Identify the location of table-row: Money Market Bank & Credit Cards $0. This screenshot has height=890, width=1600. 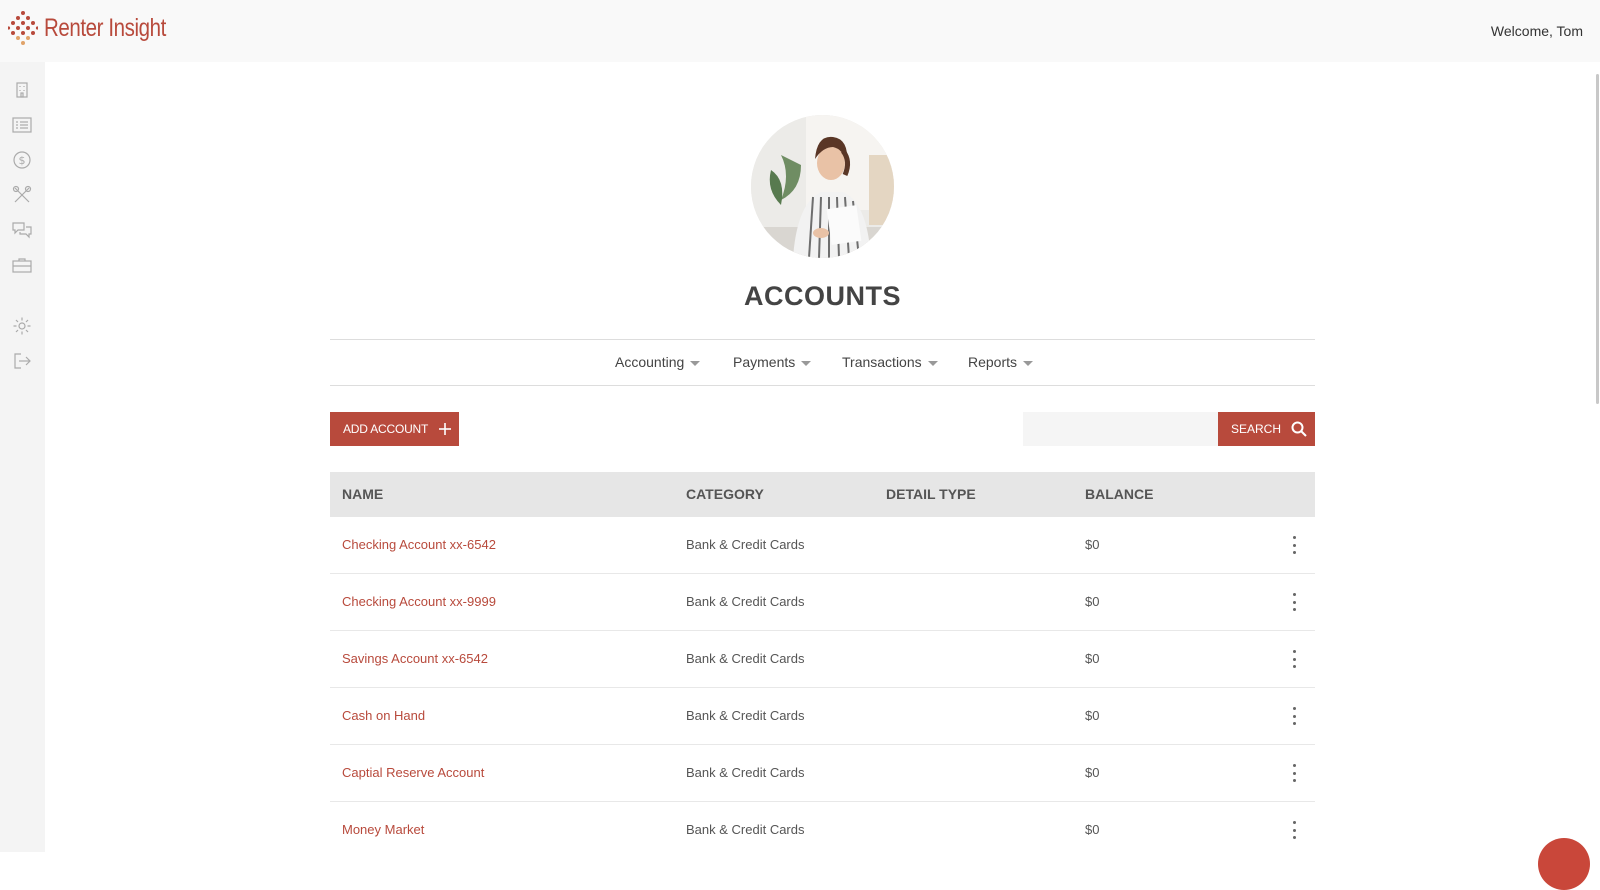
(822, 830).